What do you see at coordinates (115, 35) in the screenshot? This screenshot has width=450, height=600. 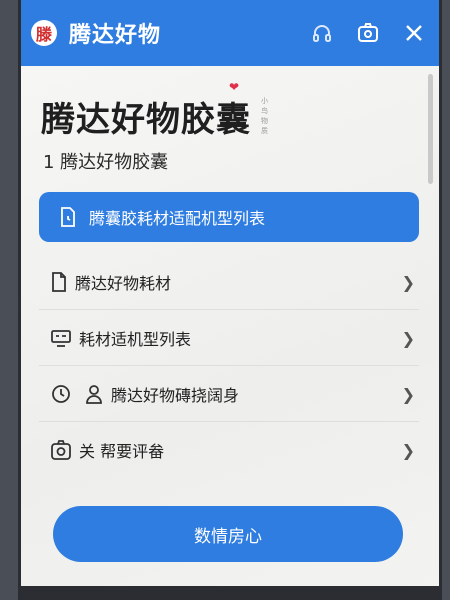 I see `app-title: 腾达好物` at bounding box center [115, 35].